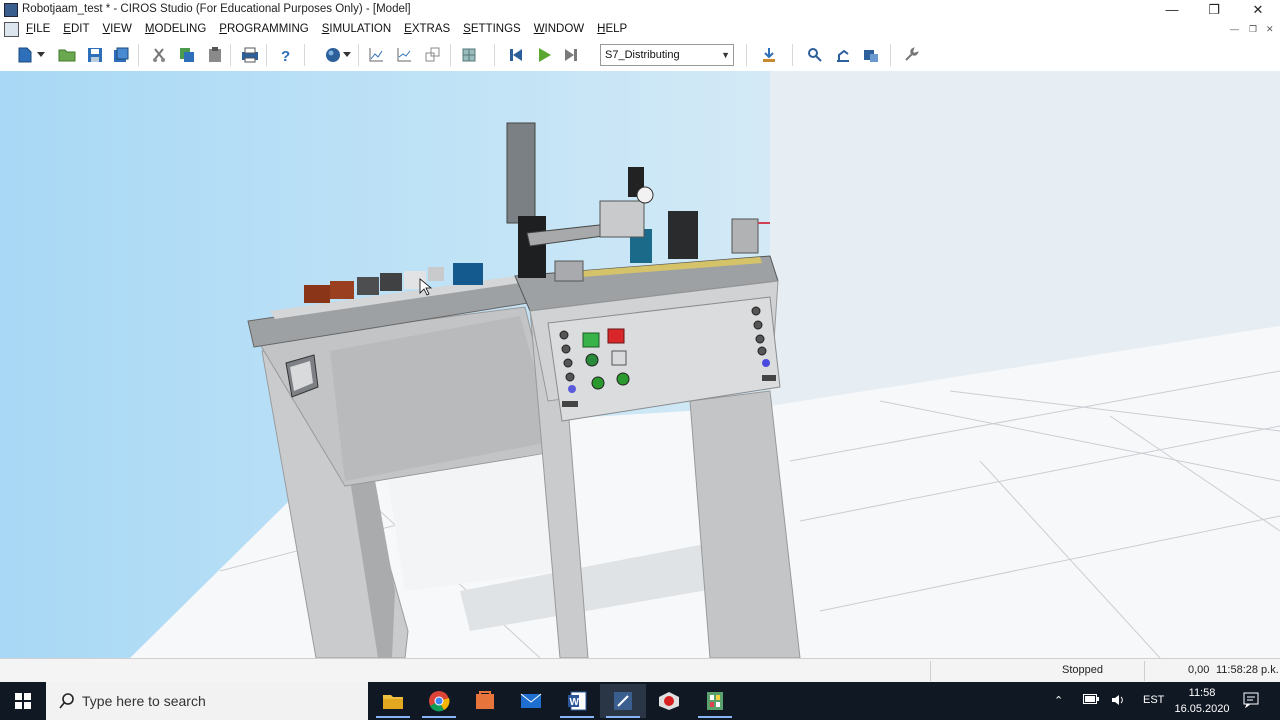 This screenshot has width=1280, height=720. What do you see at coordinates (359, 29) in the screenshot?
I see `menu-item-simulation: SIMULATION` at bounding box center [359, 29].